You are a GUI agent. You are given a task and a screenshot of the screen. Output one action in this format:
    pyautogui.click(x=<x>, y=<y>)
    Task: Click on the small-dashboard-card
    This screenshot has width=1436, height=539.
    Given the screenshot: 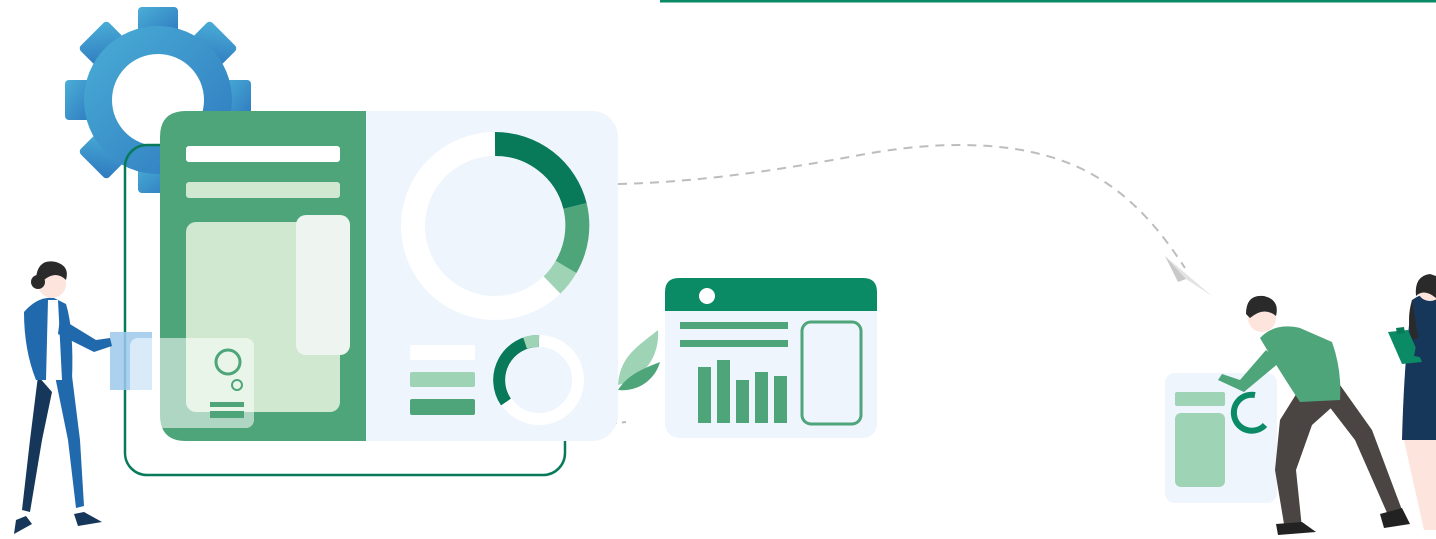 What is the action you would take?
    pyautogui.click(x=1221, y=438)
    